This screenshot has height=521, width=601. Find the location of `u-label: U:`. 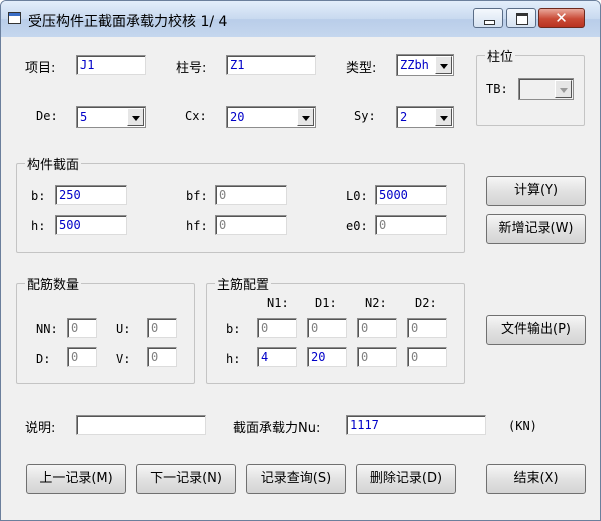

u-label: U: is located at coordinates (123, 329).